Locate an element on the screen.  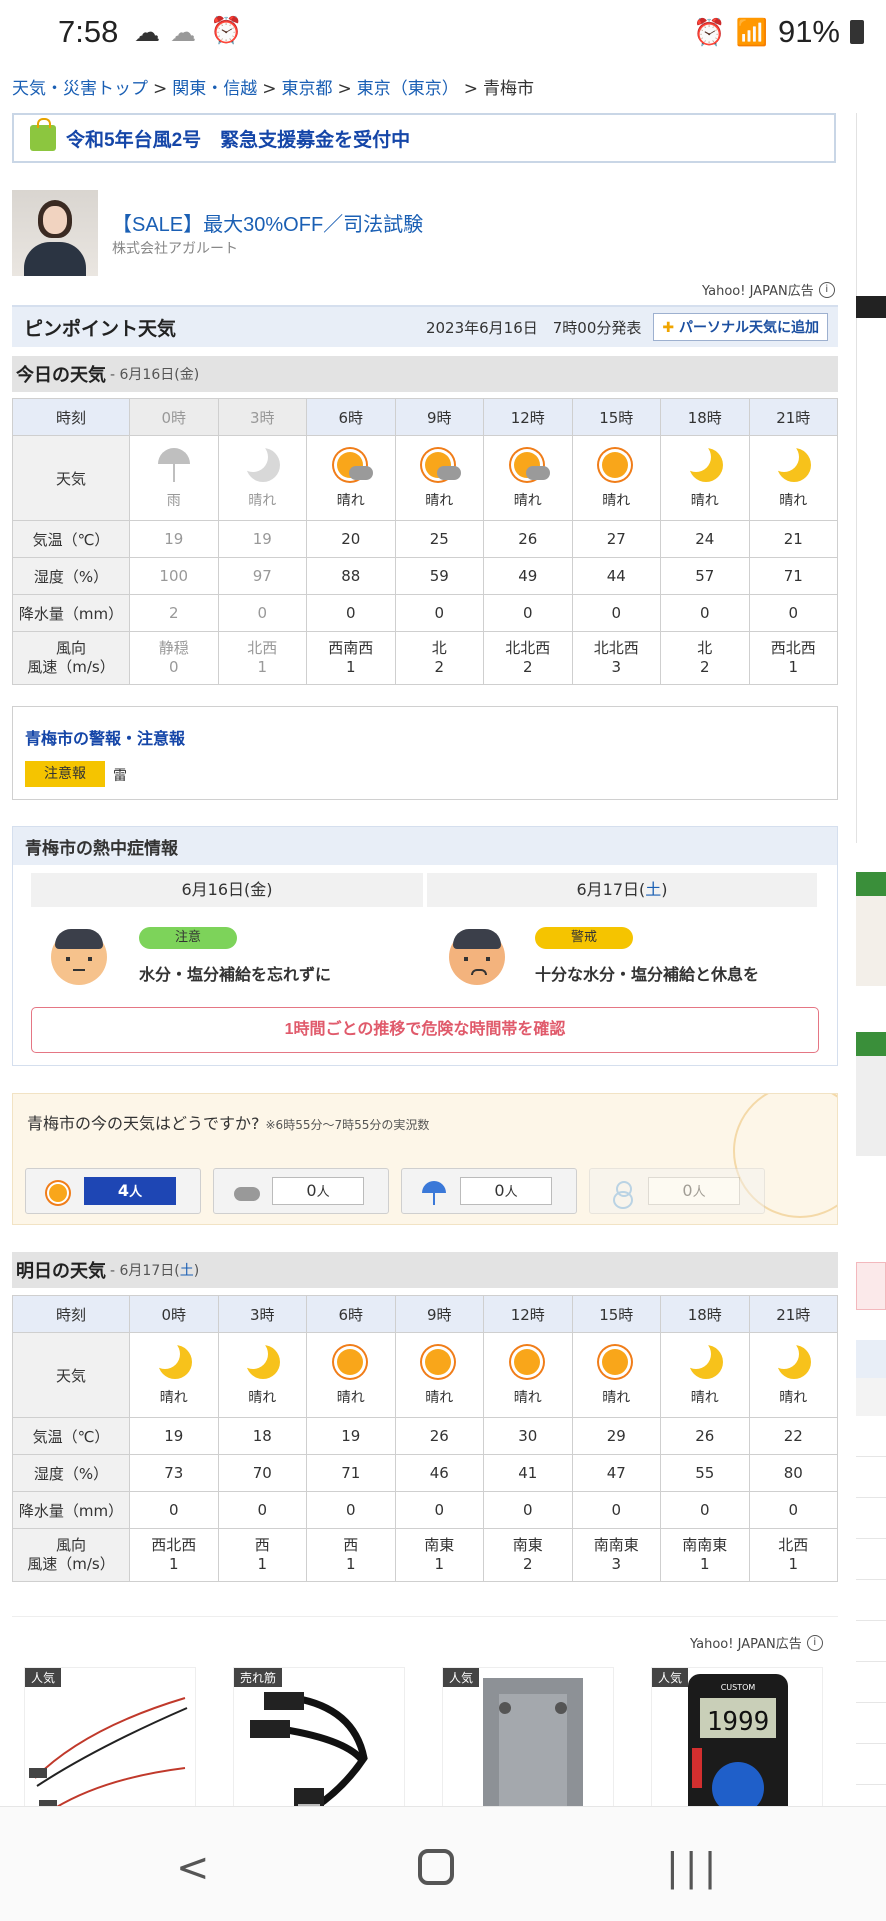
vote-cloudy-button: 0人 is located at coordinates (301, 1191).